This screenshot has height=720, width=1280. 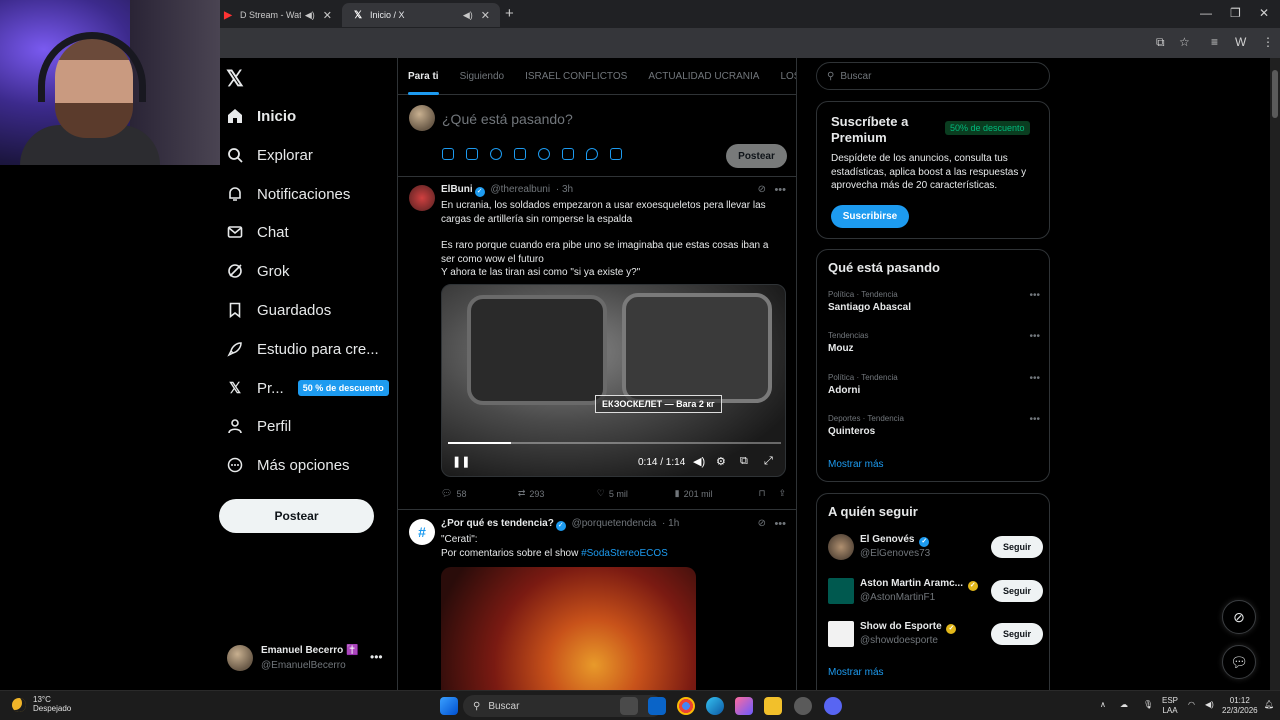 What do you see at coordinates (1275, 94) in the screenshot?
I see `scrollbar-thumb` at bounding box center [1275, 94].